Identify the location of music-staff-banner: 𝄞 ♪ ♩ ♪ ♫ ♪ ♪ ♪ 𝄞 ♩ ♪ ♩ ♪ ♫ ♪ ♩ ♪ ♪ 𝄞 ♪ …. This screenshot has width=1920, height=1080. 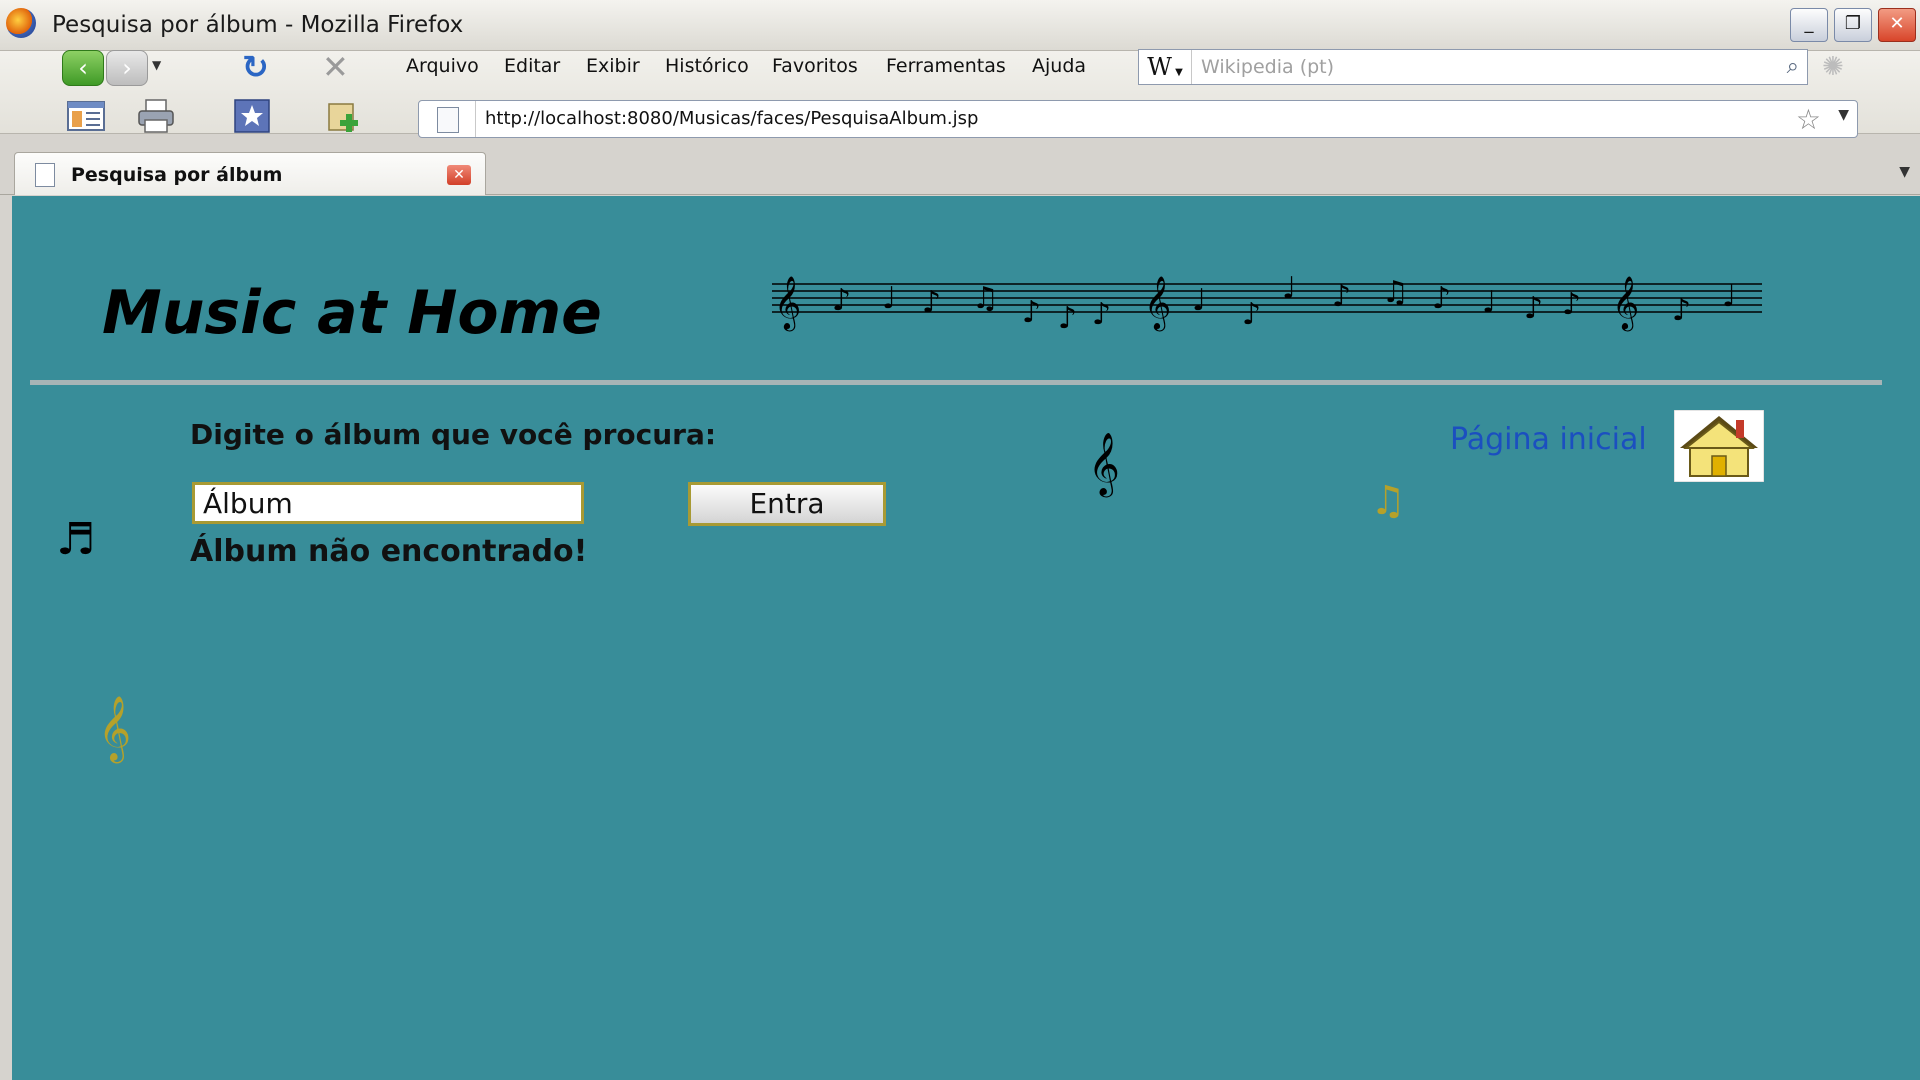
(1267, 303).